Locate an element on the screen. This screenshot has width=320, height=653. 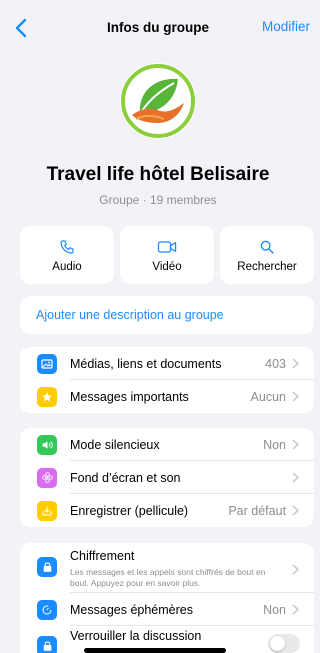
mute-label: Mode silencieux is located at coordinates (115, 444).